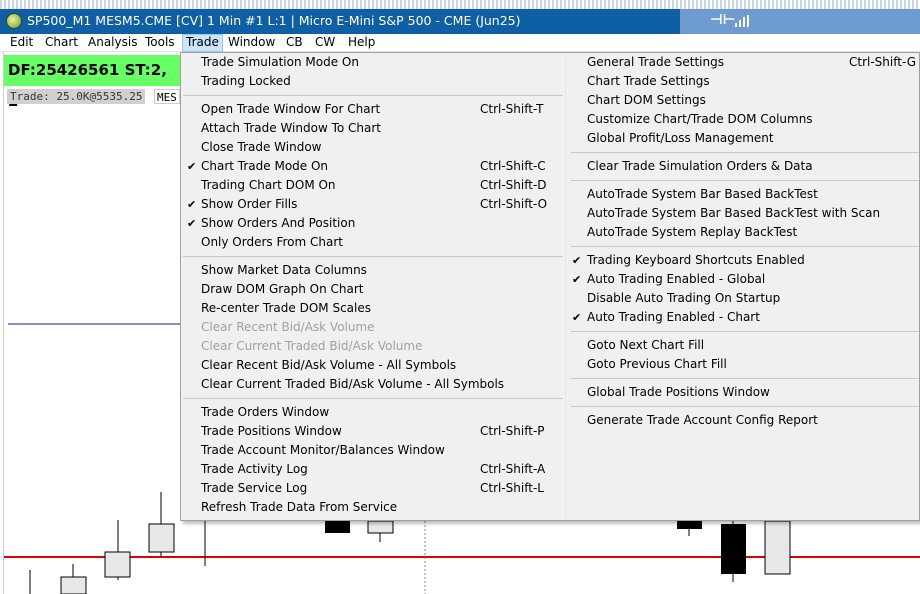 Image resolution: width=920 pixels, height=594 pixels. What do you see at coordinates (167, 96) in the screenshot?
I see `symbol-tag: MES` at bounding box center [167, 96].